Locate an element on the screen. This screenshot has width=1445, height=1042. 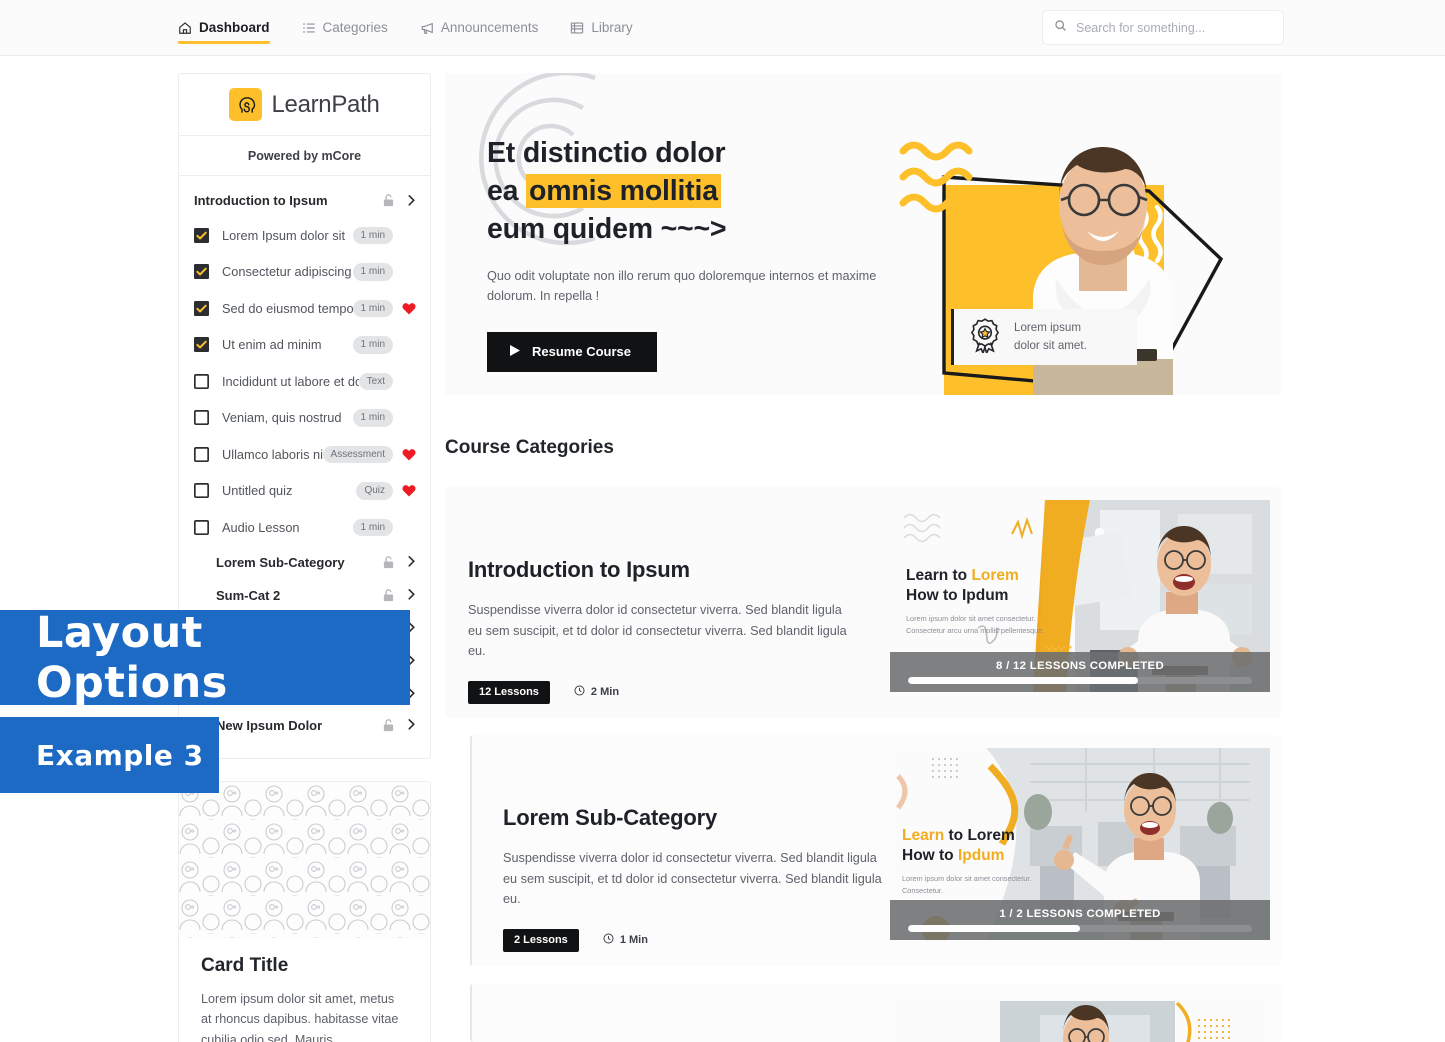
hero-title-line-1: Et distinctio dolor is located at coordinates (606, 153).